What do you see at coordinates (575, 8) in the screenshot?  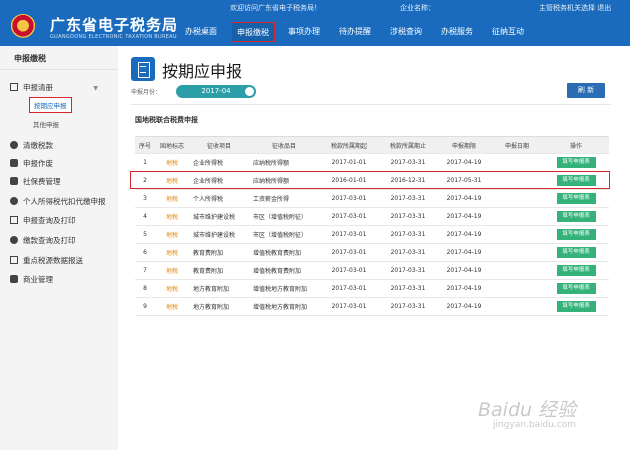 I see `user-info: 主管税务机关选择 退出` at bounding box center [575, 8].